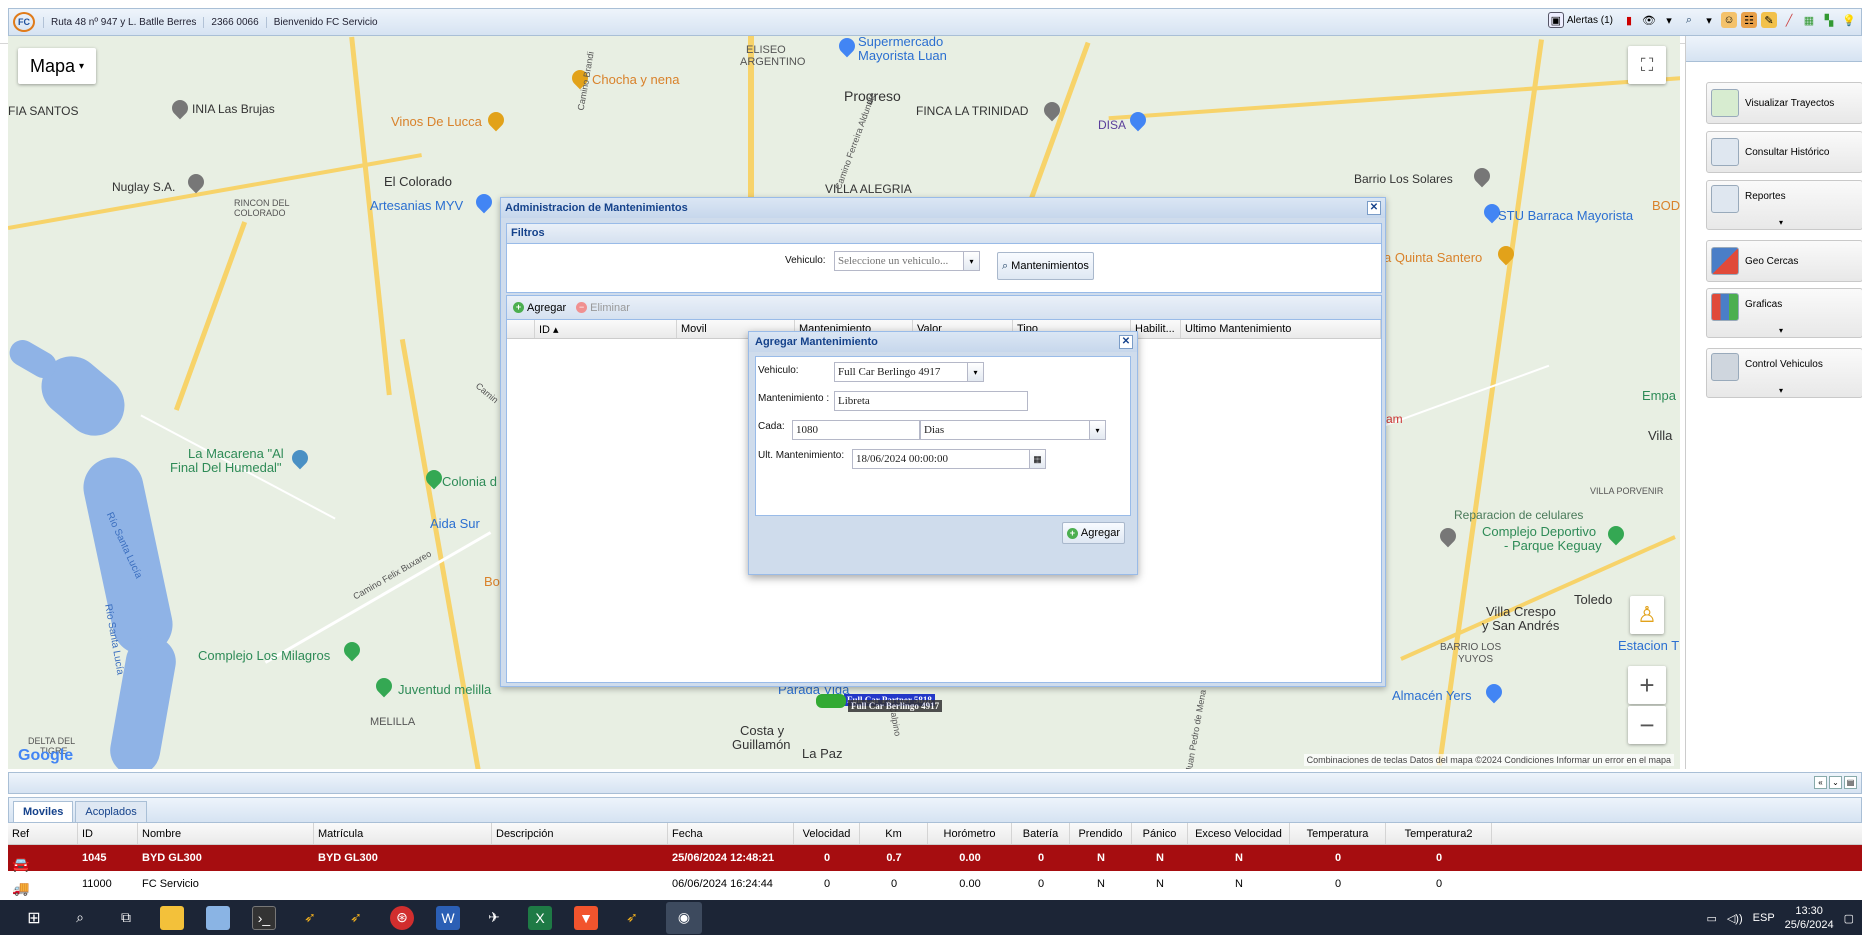 The image size is (1862, 935). What do you see at coordinates (1433, 257) in the screenshot?
I see `map-label: a Quinta Santero` at bounding box center [1433, 257].